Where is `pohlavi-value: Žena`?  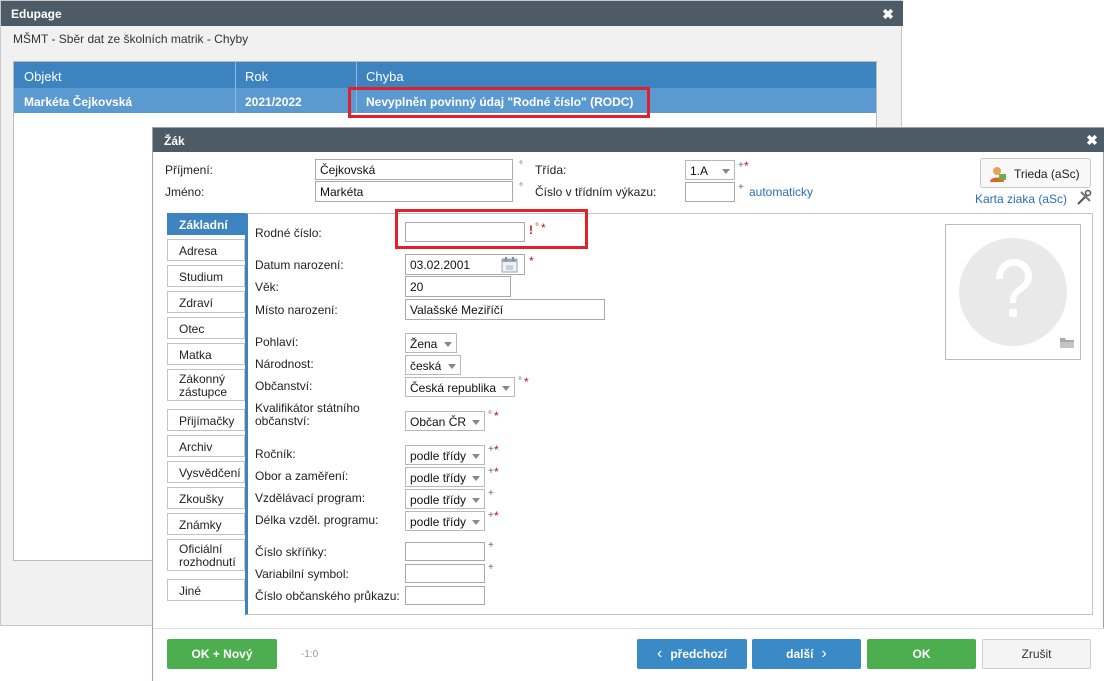 pohlavi-value: Žena is located at coordinates (424, 344).